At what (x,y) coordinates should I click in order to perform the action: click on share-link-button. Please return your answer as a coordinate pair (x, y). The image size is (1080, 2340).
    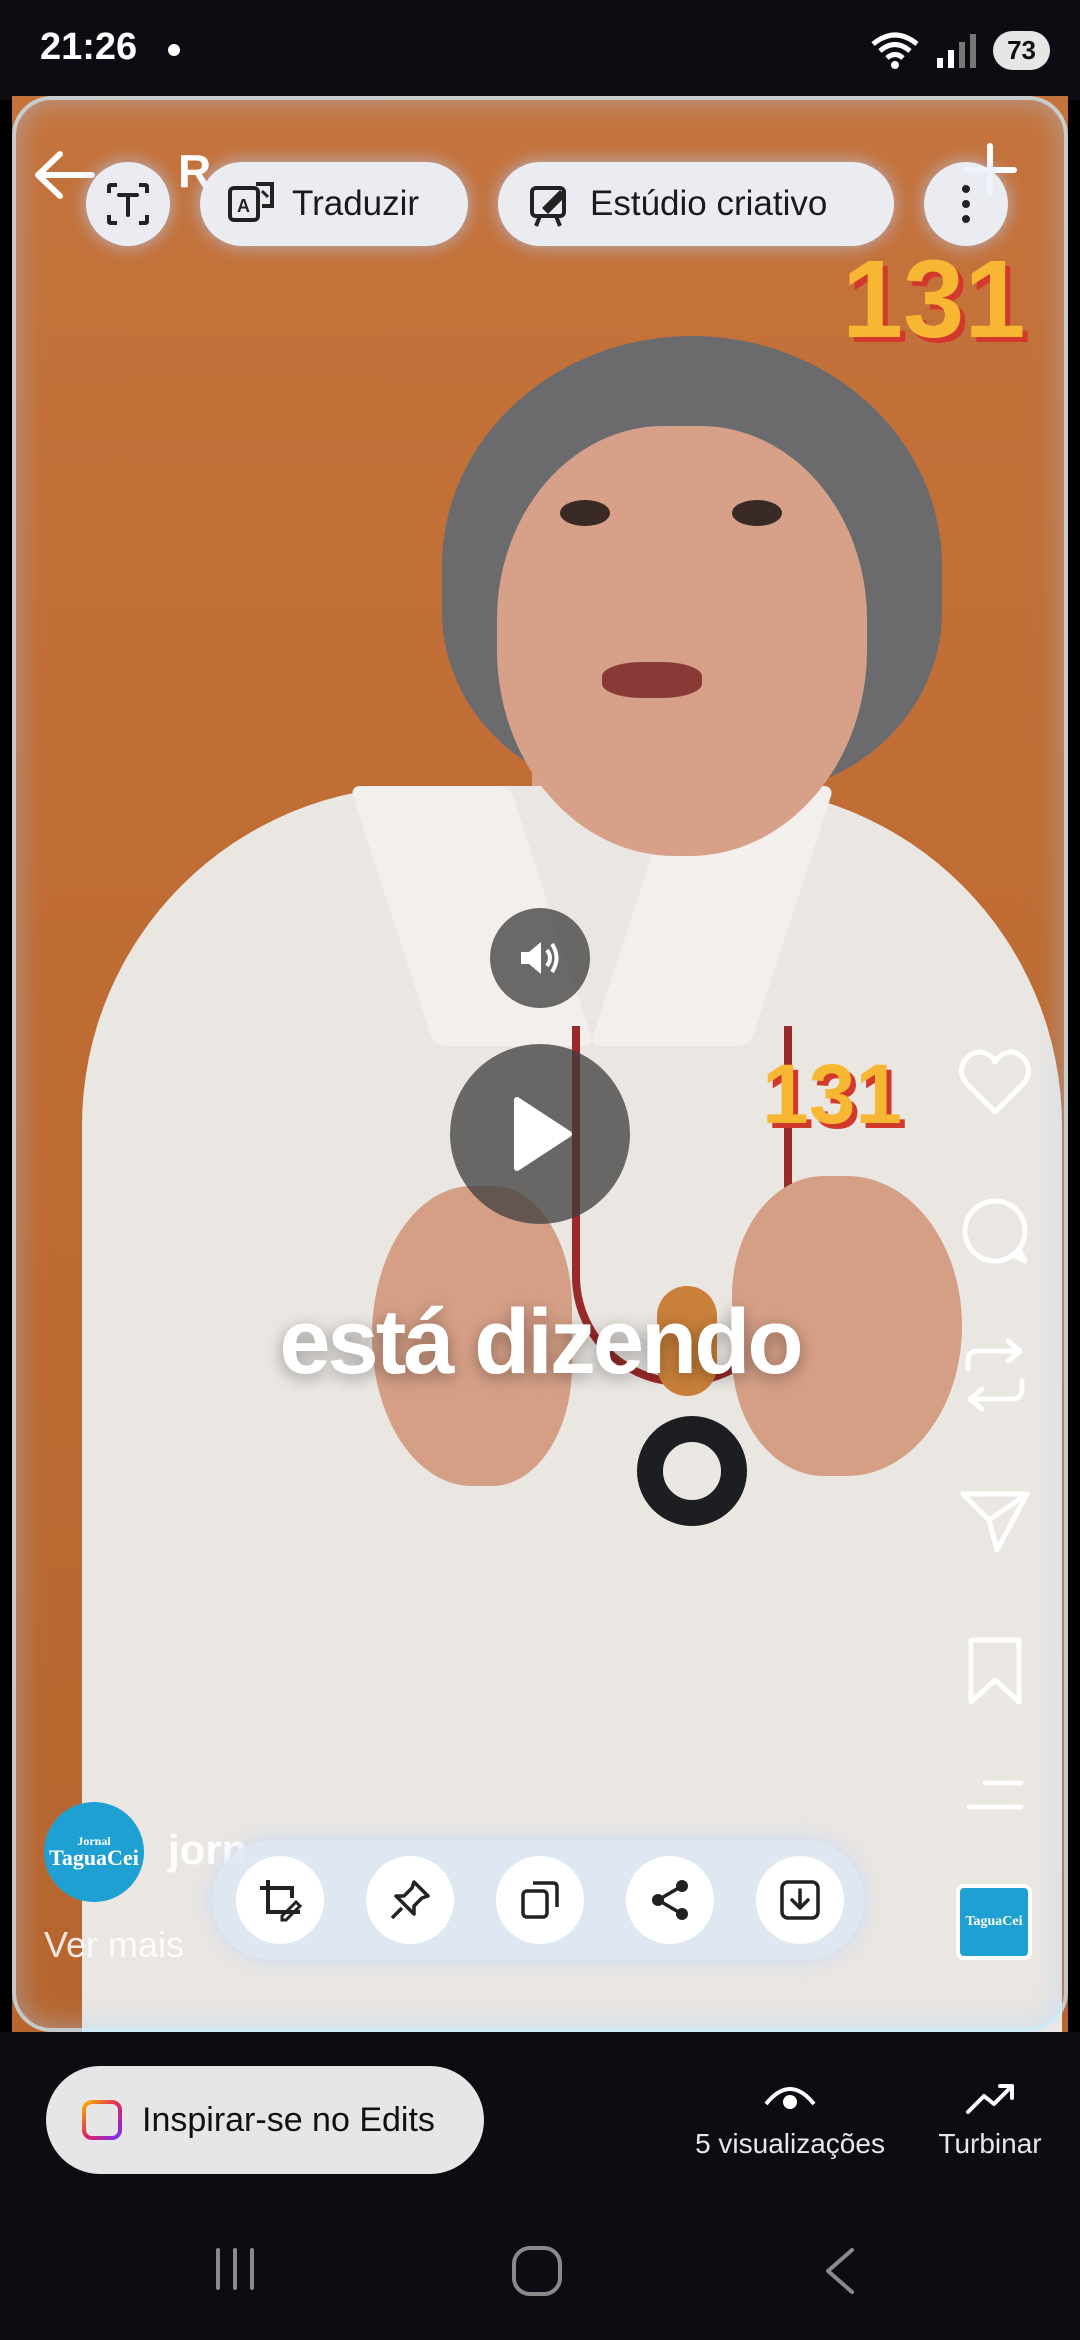
    Looking at the image, I should click on (670, 1900).